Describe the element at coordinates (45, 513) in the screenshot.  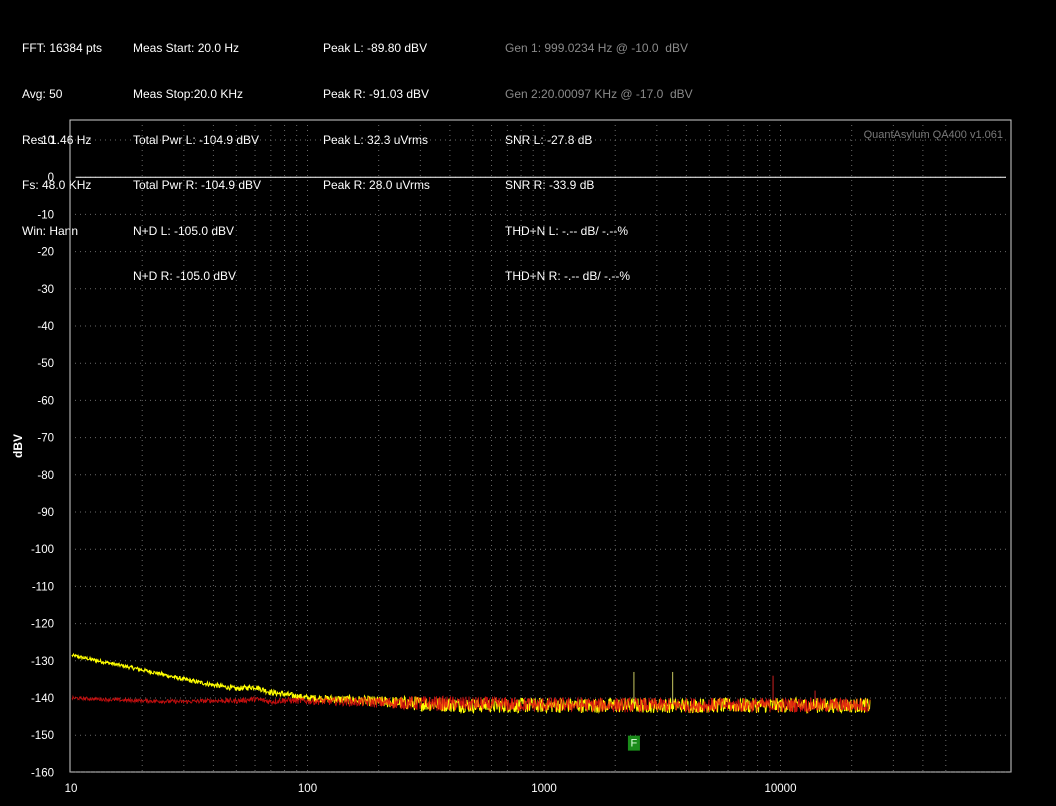
I see `y-tick-label: -90` at that location.